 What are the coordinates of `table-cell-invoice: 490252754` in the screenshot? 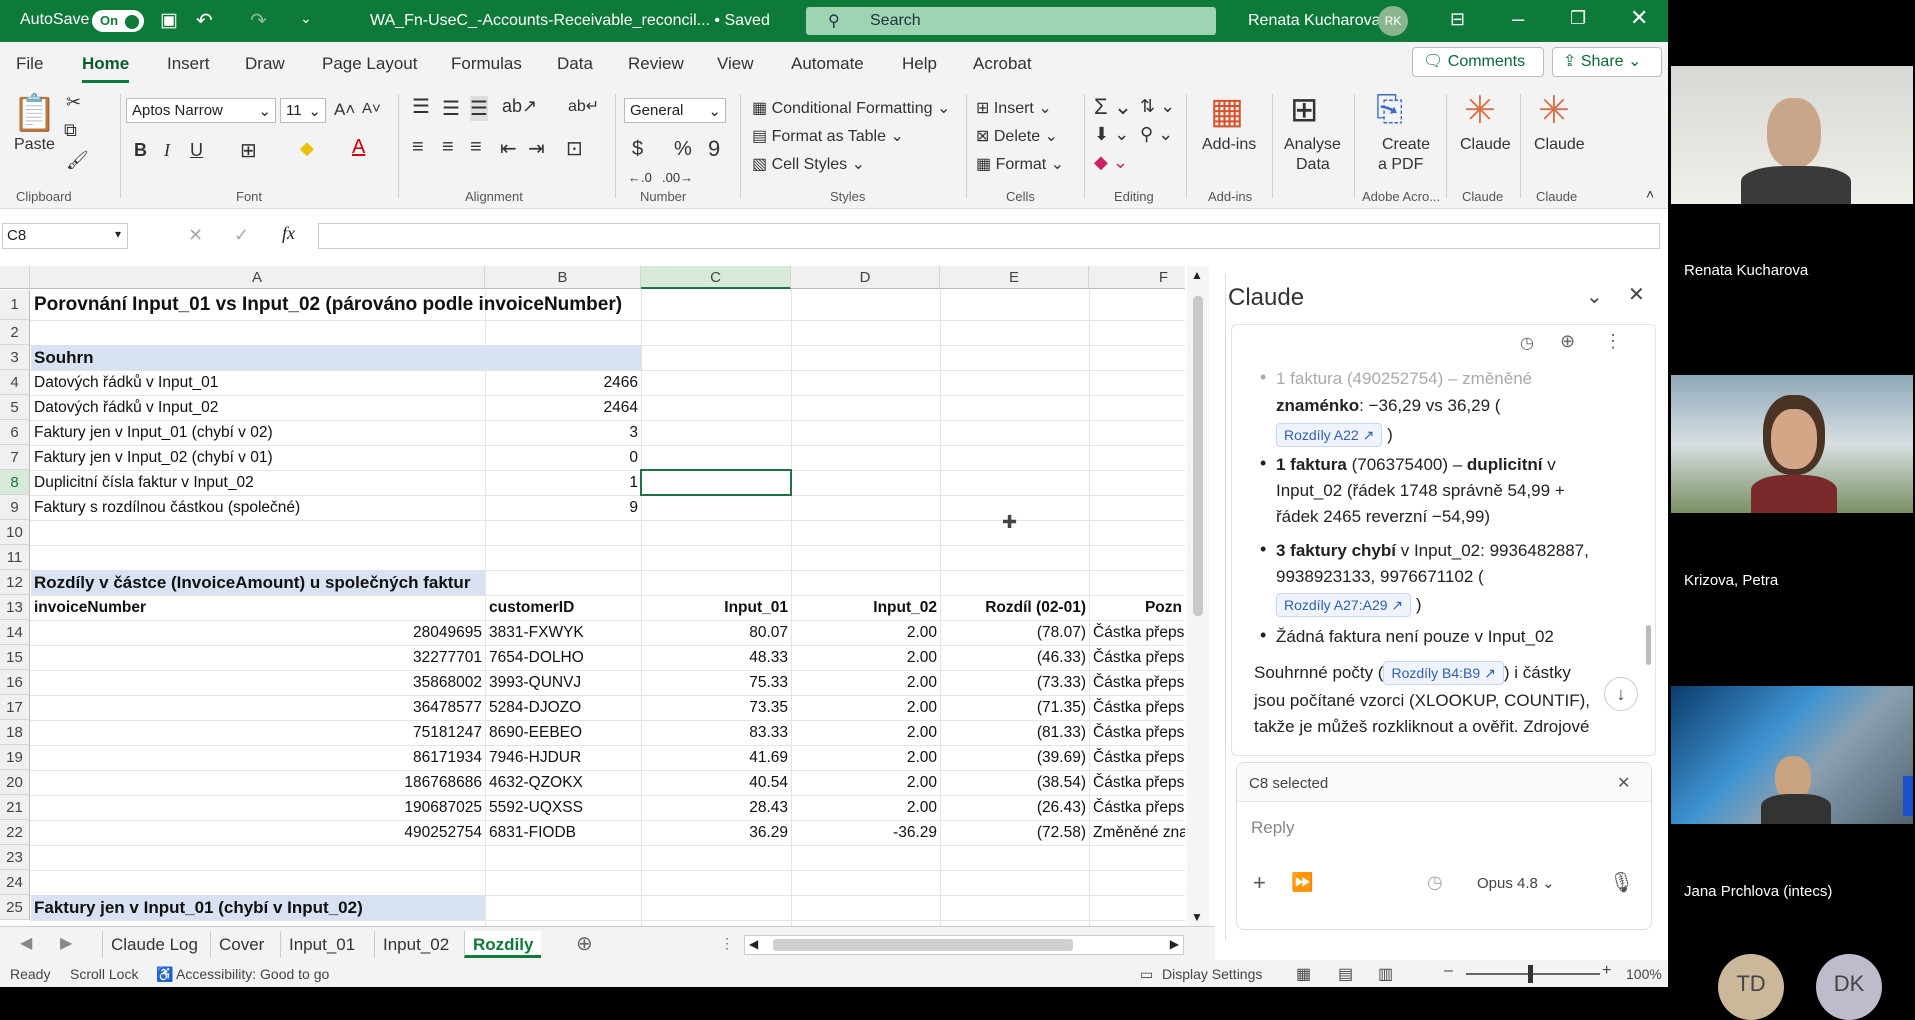 It's located at (258, 832).